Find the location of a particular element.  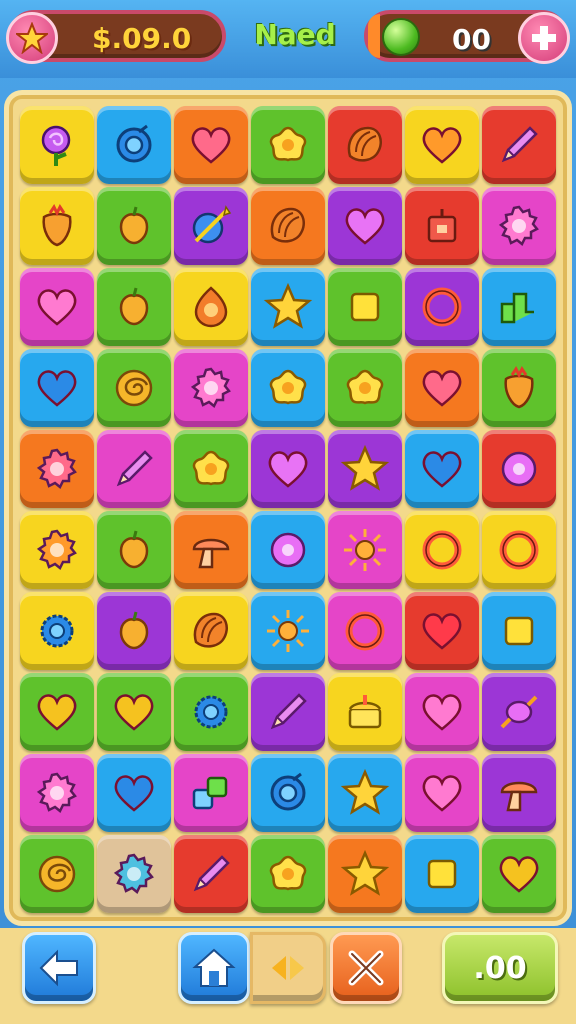

tile-purple-pencil is located at coordinates (288, 712).